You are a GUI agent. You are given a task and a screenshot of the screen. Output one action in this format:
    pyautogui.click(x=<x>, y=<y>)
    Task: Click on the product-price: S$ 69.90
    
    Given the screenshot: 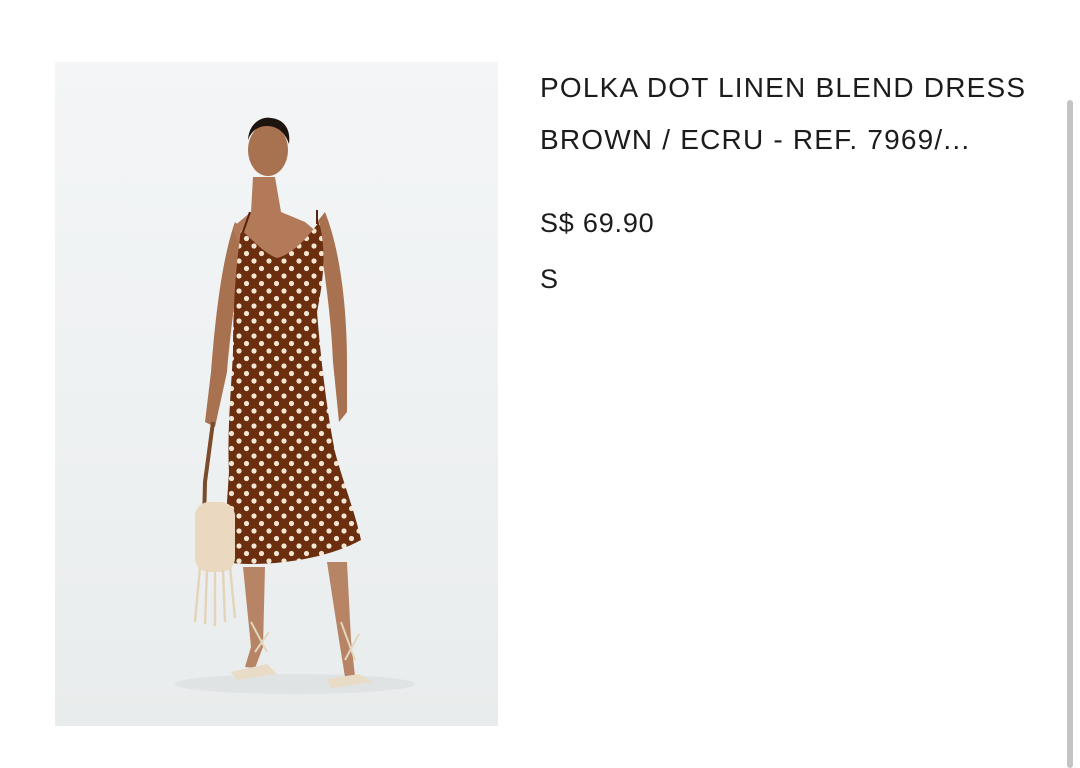 What is the action you would take?
    pyautogui.click(x=597, y=223)
    